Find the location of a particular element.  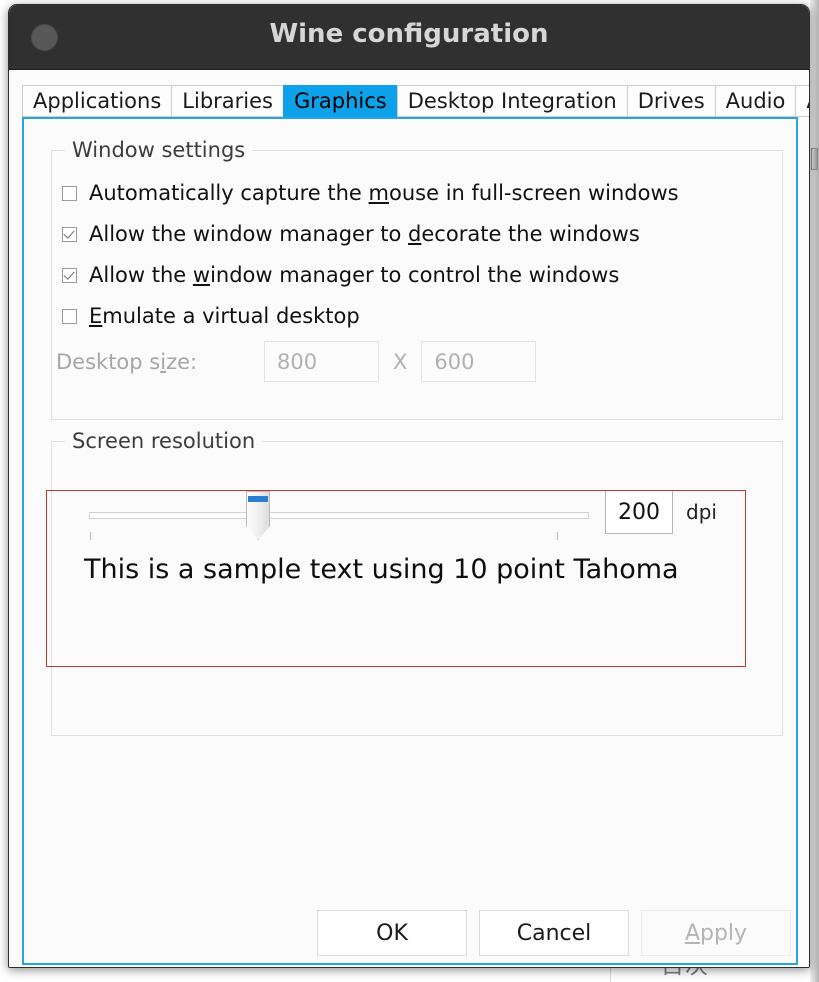

apply-button-rest: pply is located at coordinates (724, 933).